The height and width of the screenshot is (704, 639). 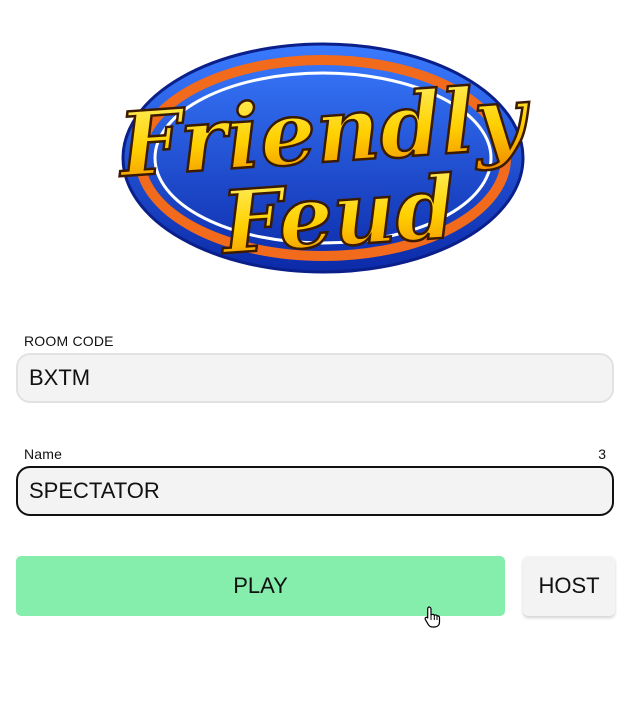 What do you see at coordinates (43, 454) in the screenshot?
I see `name-label: Name` at bounding box center [43, 454].